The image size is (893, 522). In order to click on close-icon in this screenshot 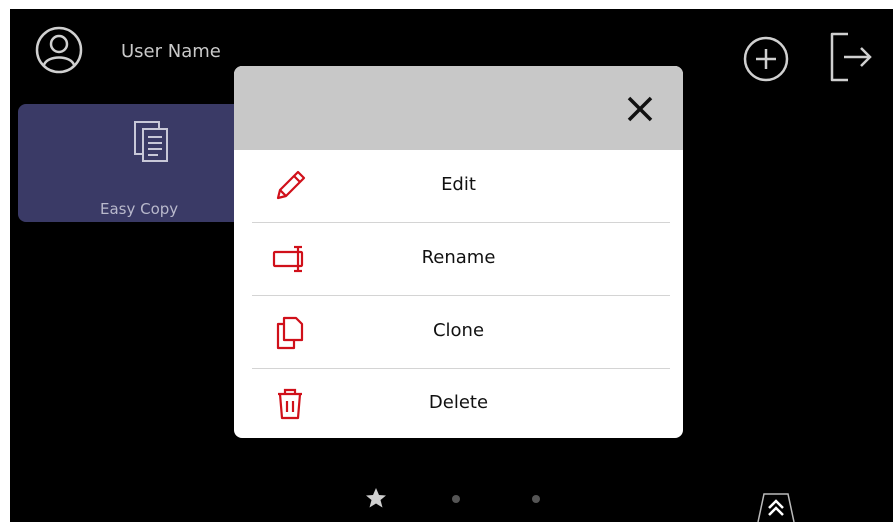, I will do `click(640, 109)`.